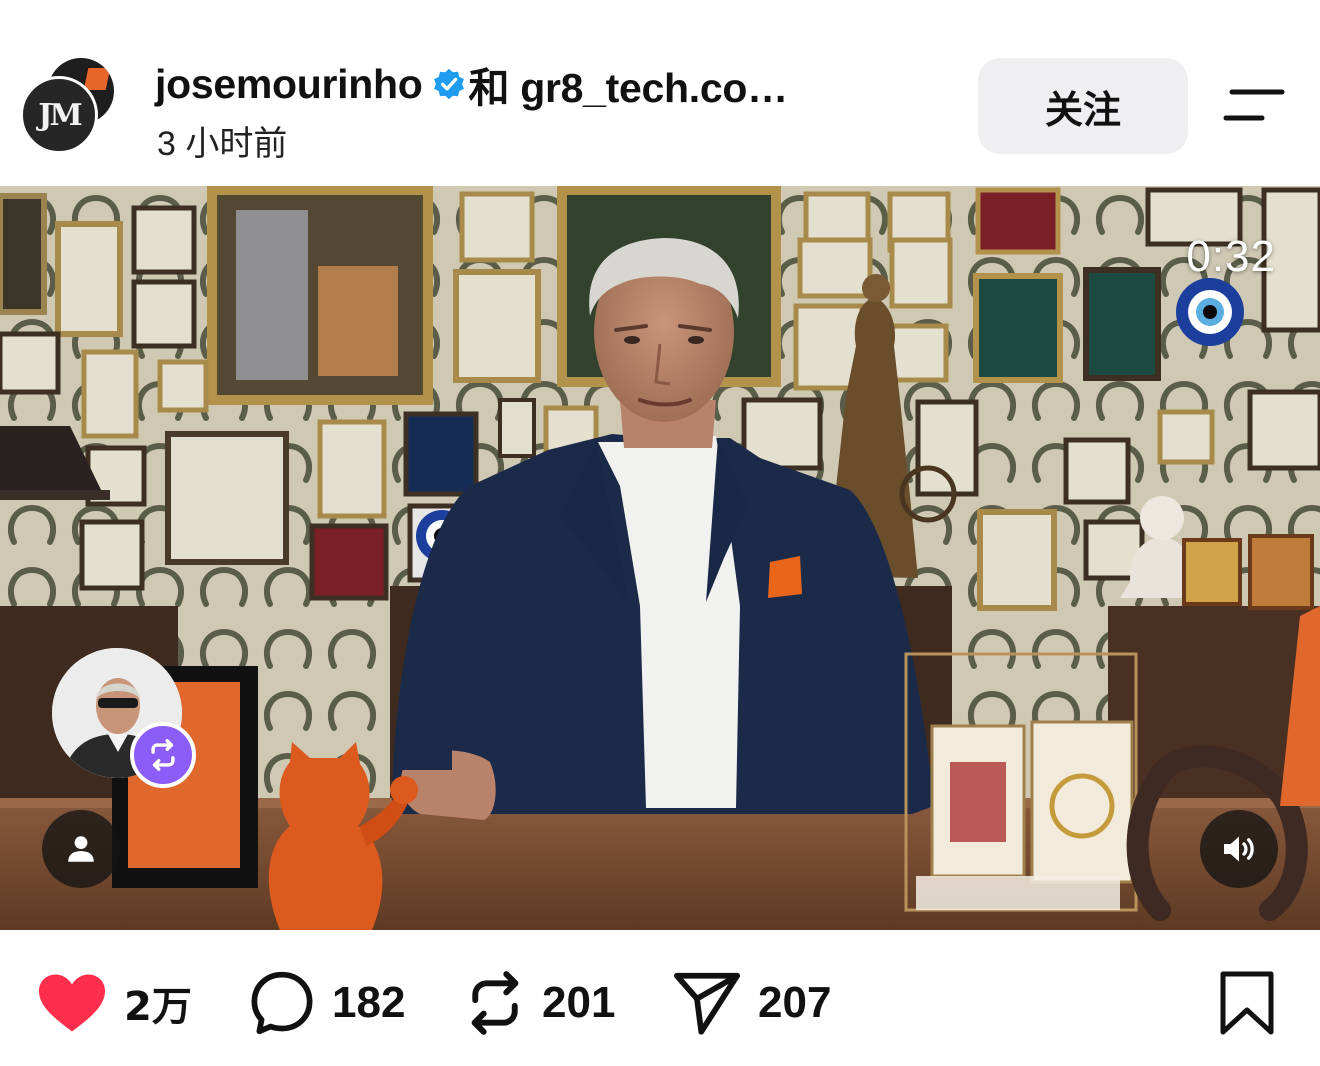  I want to click on comment-button: 182, so click(326, 1003).